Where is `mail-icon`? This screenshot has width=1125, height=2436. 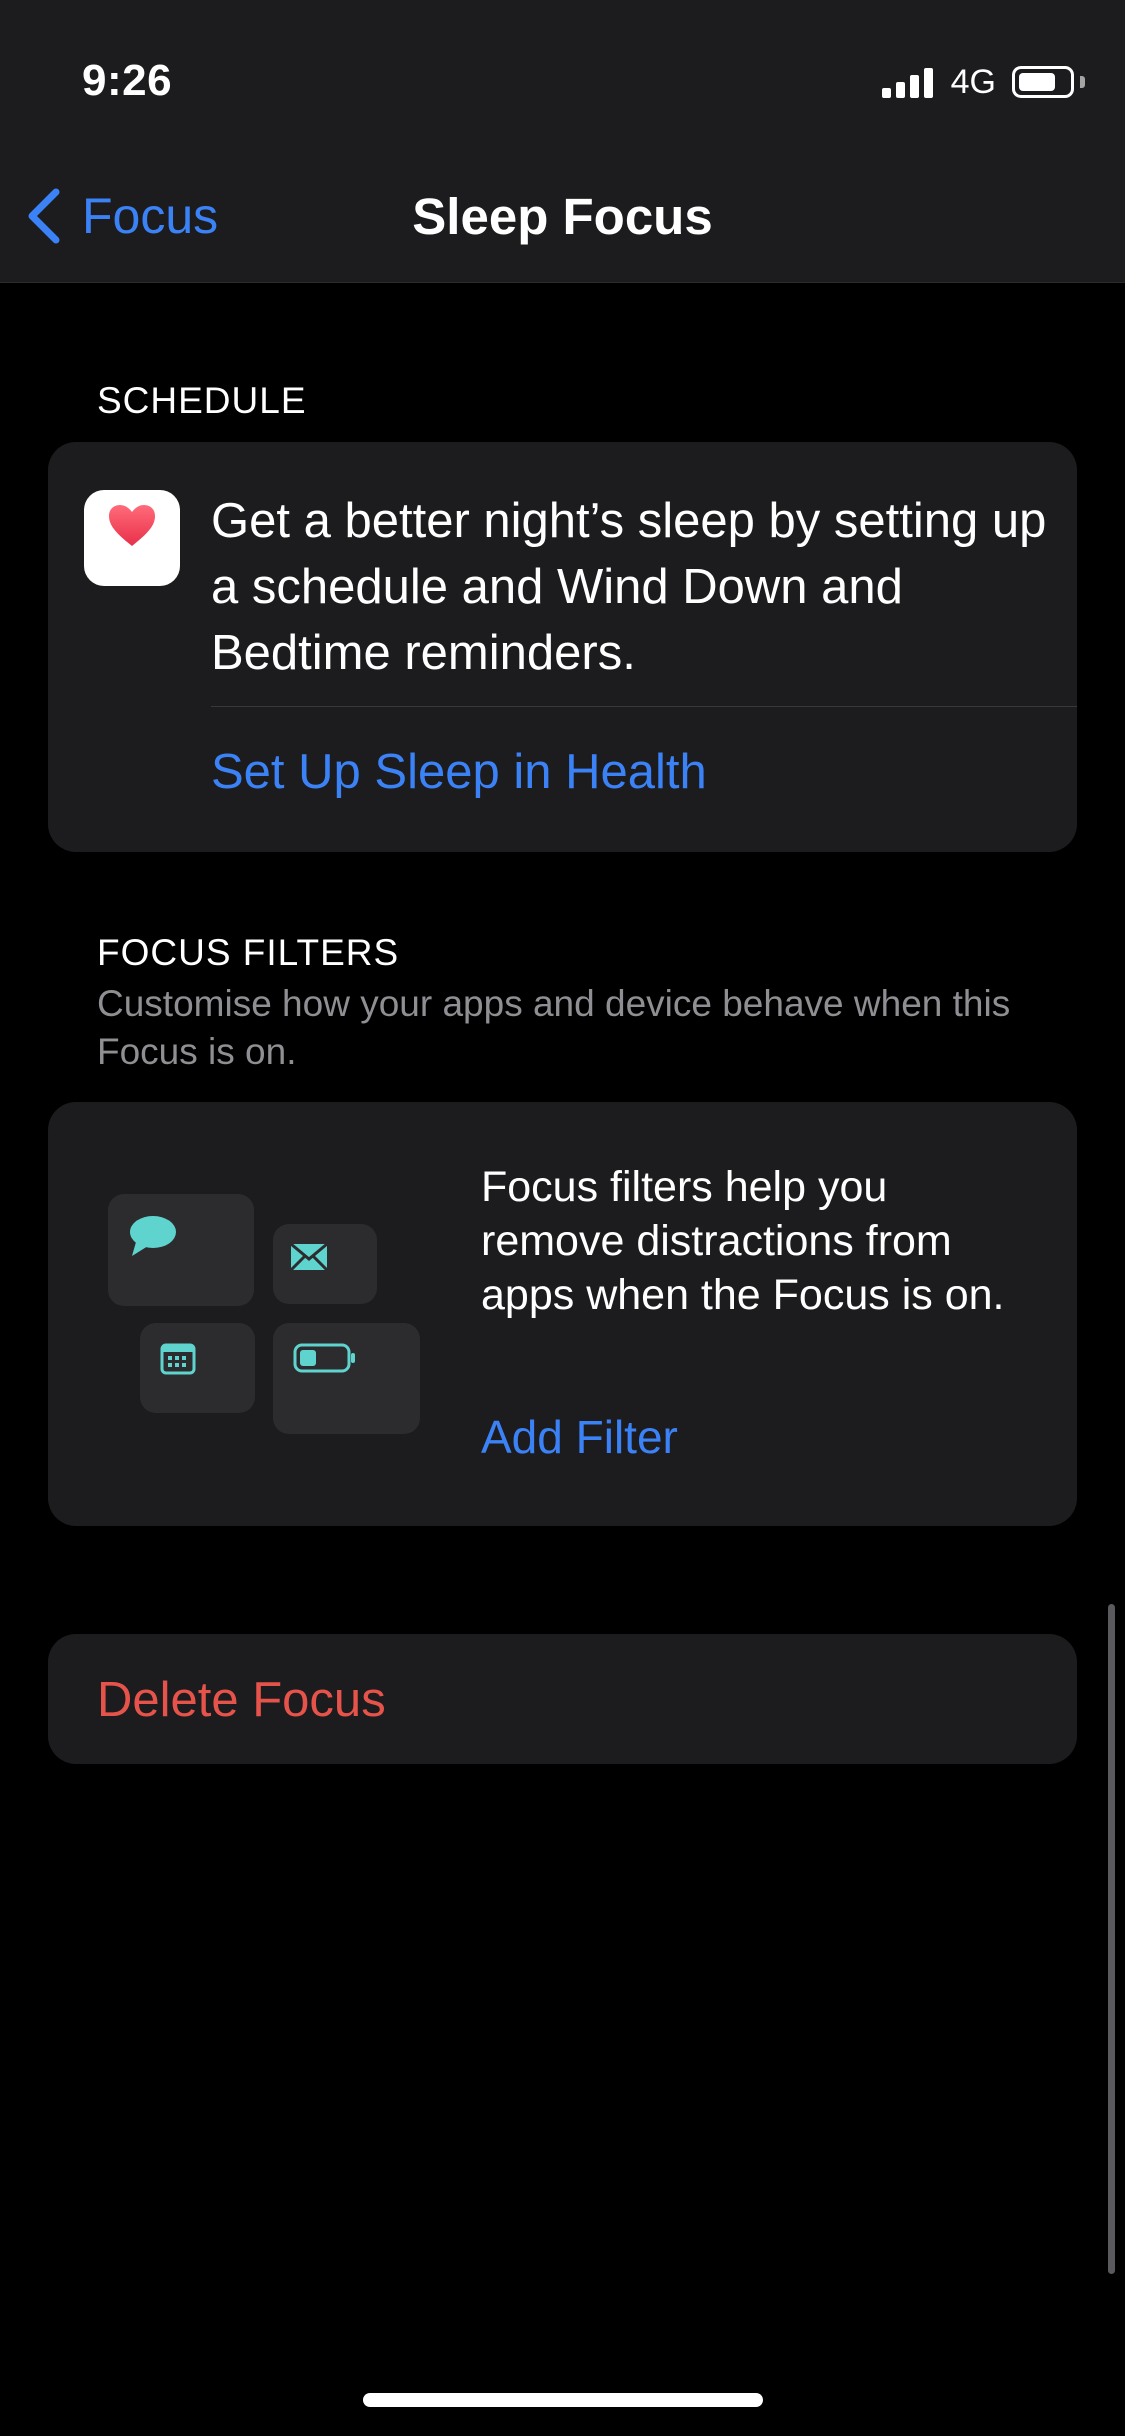
mail-icon is located at coordinates (309, 1257).